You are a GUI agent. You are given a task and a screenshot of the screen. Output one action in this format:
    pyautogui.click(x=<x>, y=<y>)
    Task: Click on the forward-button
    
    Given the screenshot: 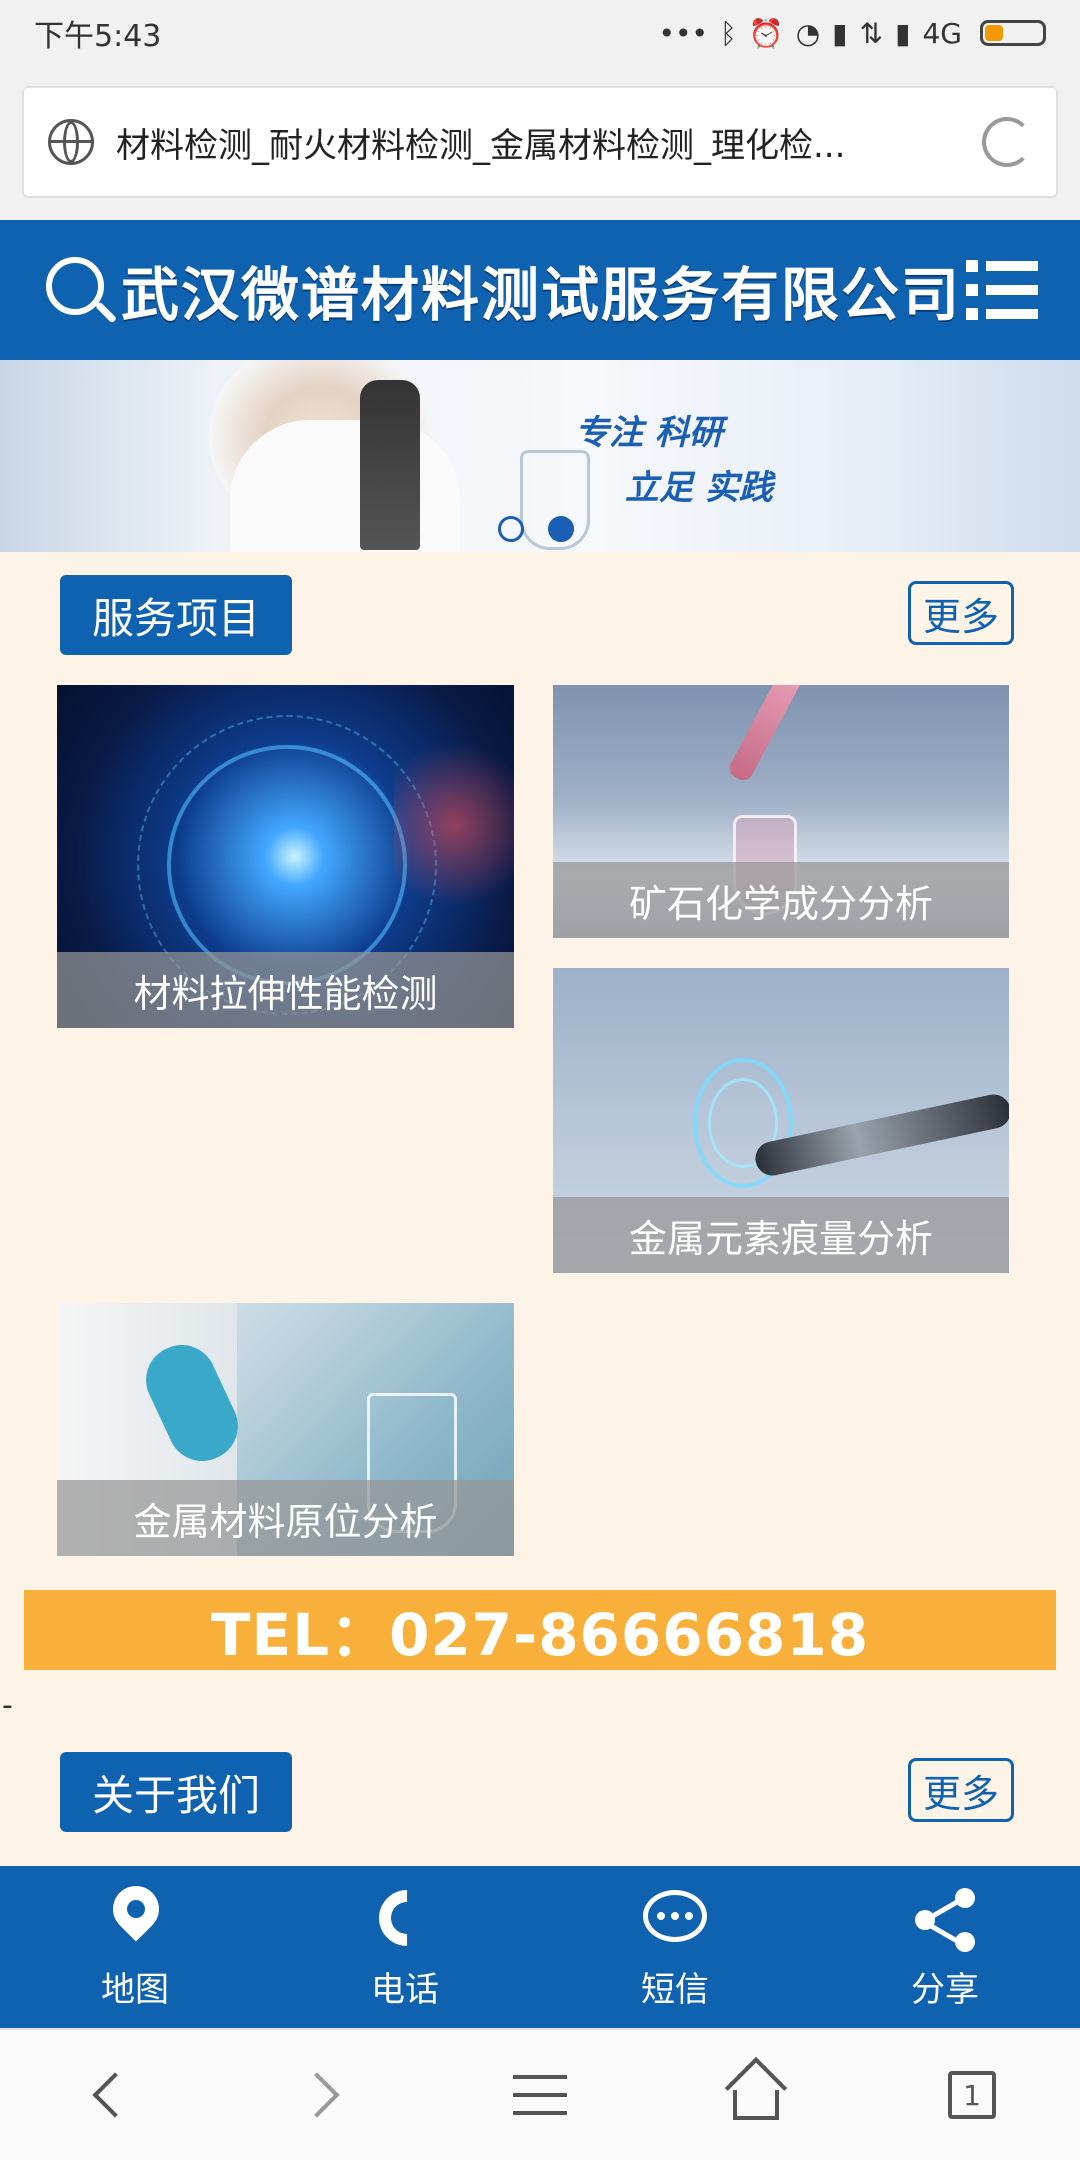 What is the action you would take?
    pyautogui.click(x=324, y=2095)
    